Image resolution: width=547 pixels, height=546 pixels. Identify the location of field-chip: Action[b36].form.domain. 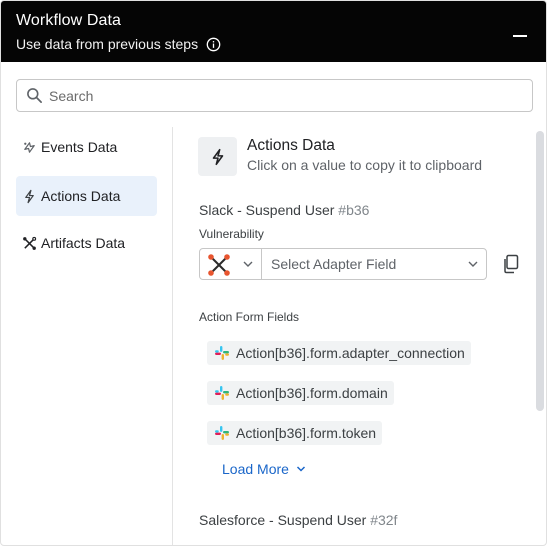
(300, 393).